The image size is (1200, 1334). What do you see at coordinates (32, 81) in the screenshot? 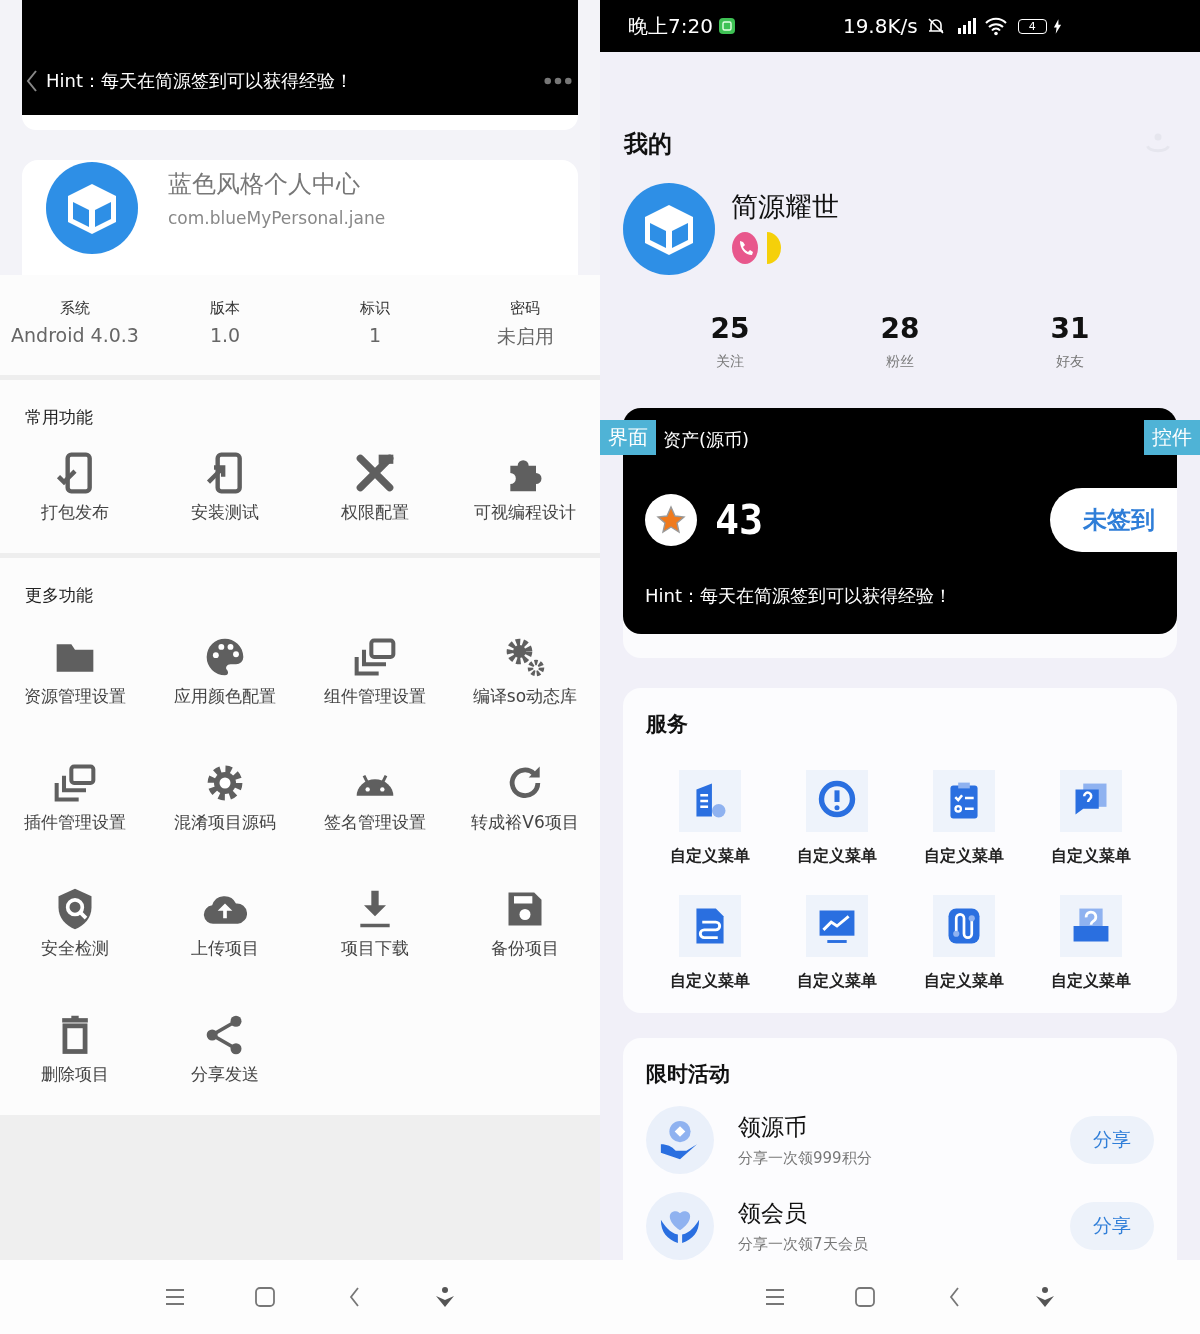
I see `back-icon` at bounding box center [32, 81].